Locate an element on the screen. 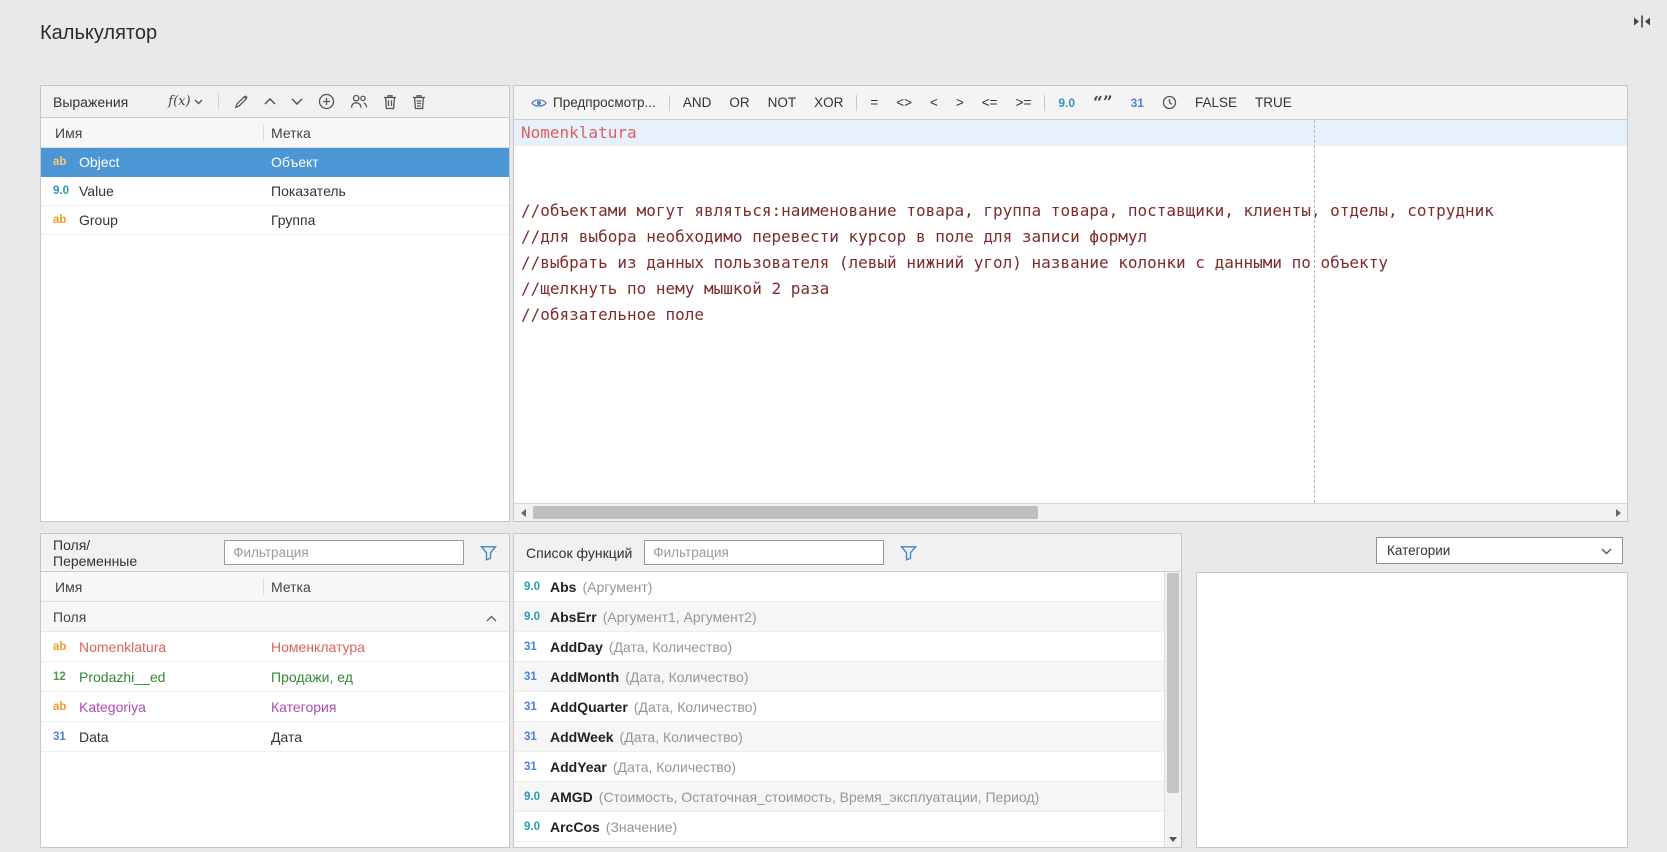 This screenshot has width=1667, height=852. edit-expression-button is located at coordinates (241, 101).